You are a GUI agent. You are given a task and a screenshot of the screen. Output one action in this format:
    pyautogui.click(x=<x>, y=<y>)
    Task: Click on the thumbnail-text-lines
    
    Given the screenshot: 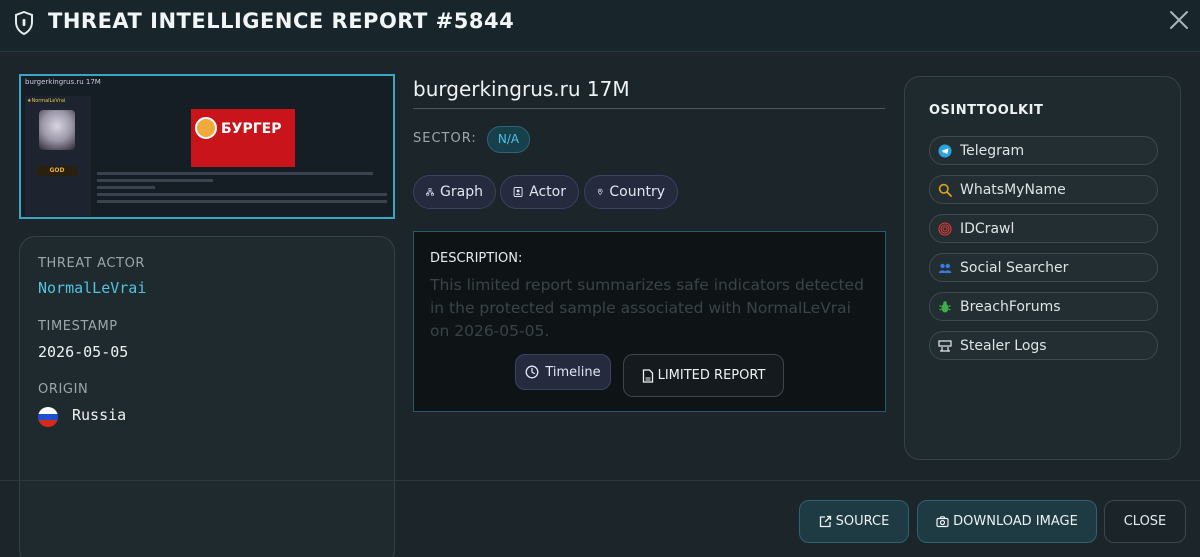 What is the action you would take?
    pyautogui.click(x=242, y=189)
    